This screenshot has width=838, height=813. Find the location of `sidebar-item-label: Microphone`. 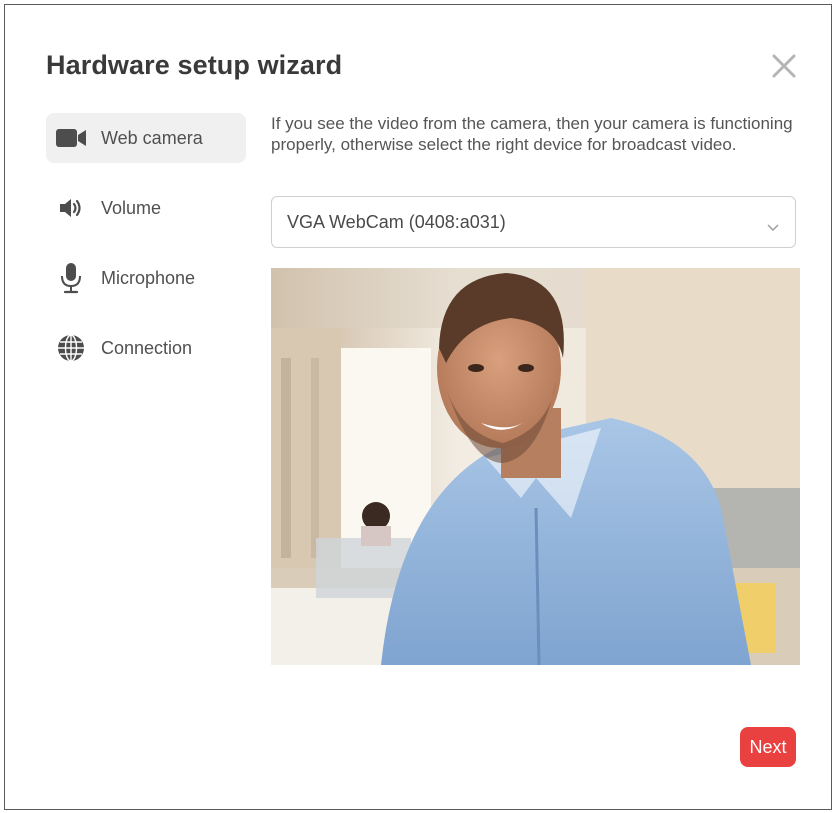

sidebar-item-label: Microphone is located at coordinates (148, 277).